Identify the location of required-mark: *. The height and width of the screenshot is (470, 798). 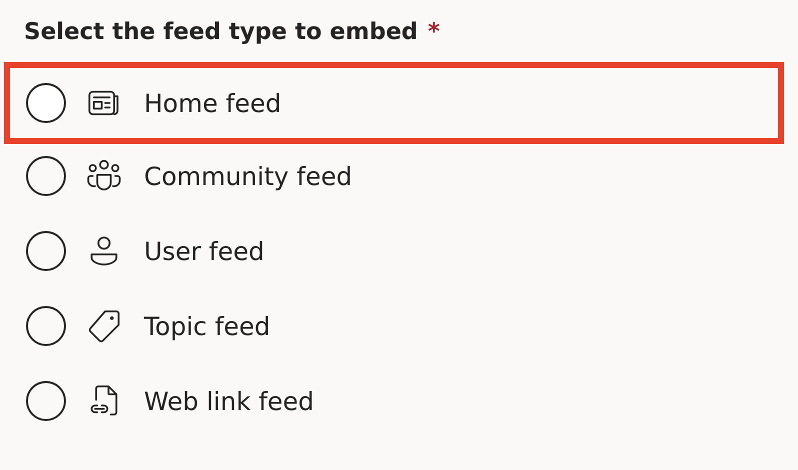
(434, 32).